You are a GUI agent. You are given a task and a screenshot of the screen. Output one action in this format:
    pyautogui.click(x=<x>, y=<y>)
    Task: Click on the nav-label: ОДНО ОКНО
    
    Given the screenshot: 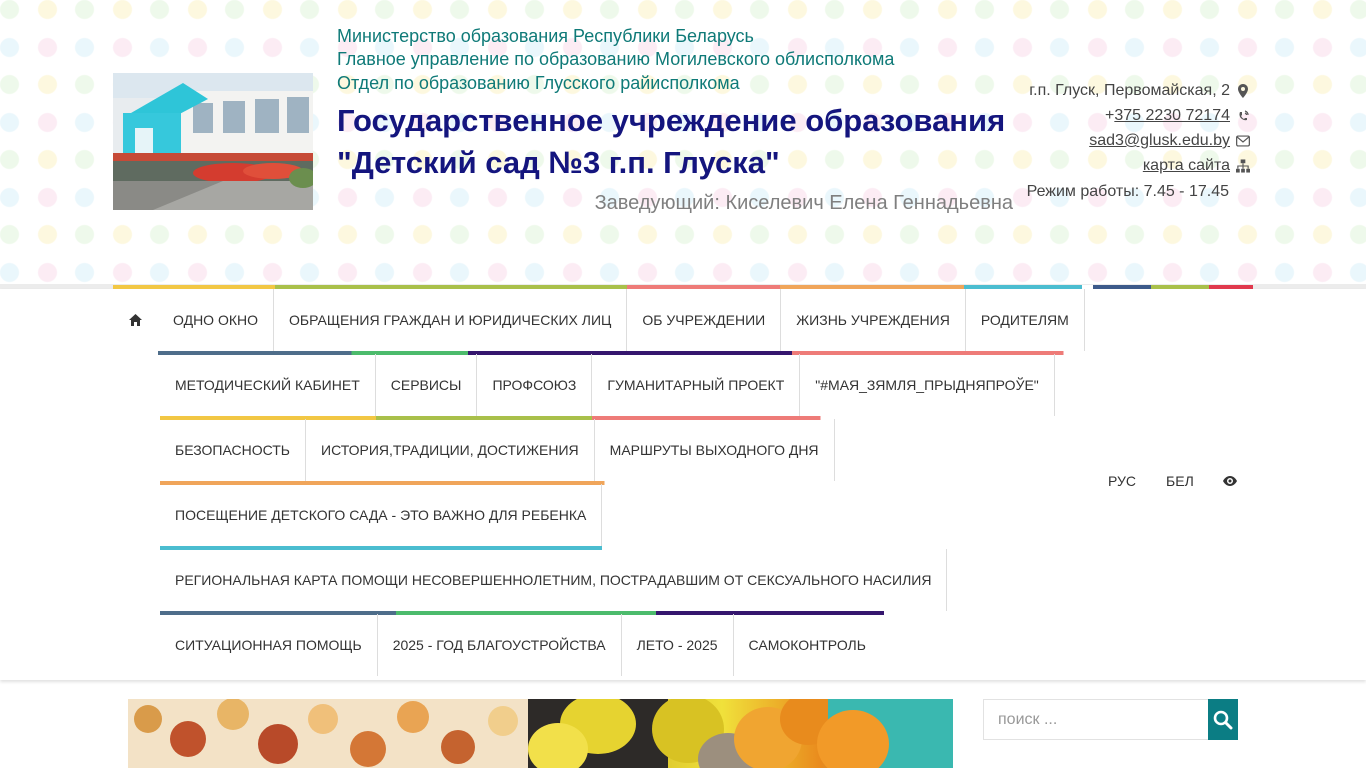 What is the action you would take?
    pyautogui.click(x=215, y=320)
    